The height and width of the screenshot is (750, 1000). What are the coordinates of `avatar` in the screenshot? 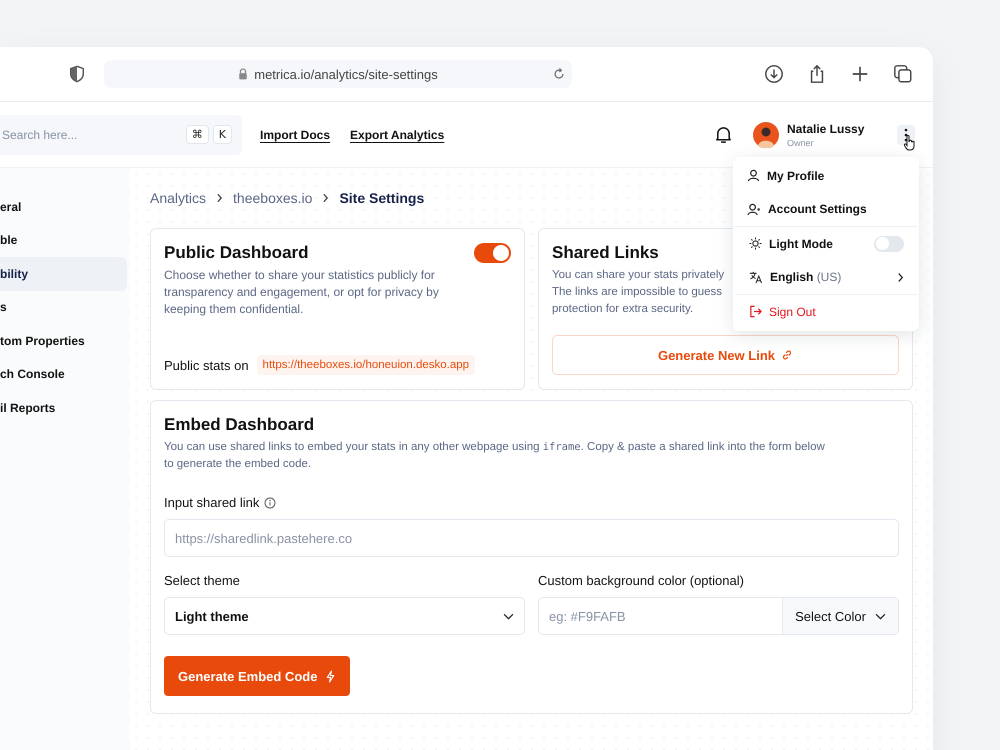 It's located at (766, 135).